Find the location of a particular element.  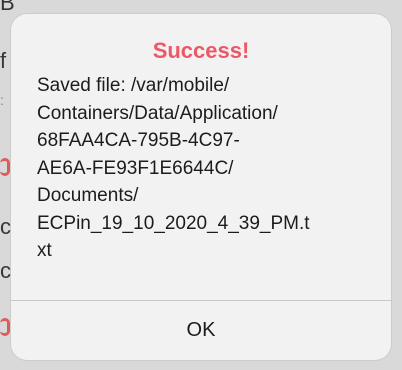

background-partial-text: : is located at coordinates (2, 100).